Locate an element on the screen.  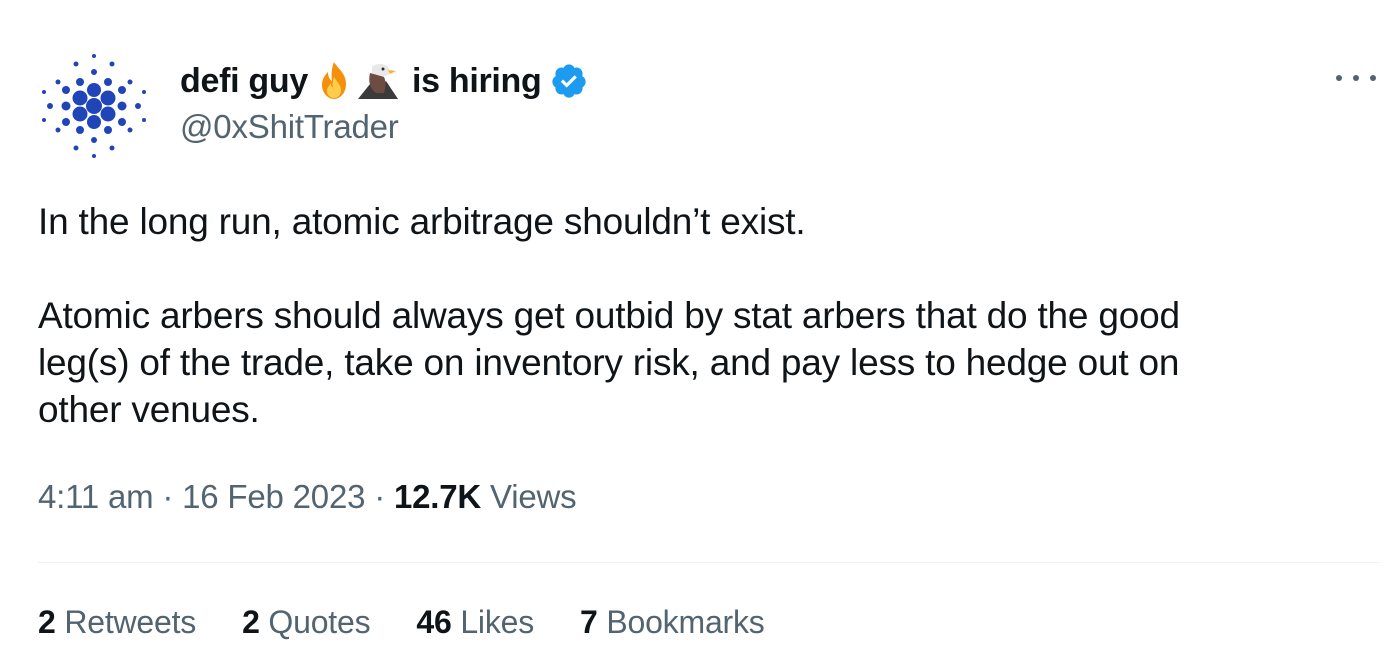
bookmarks-stat: 7 Bookmarks is located at coordinates (672, 622).